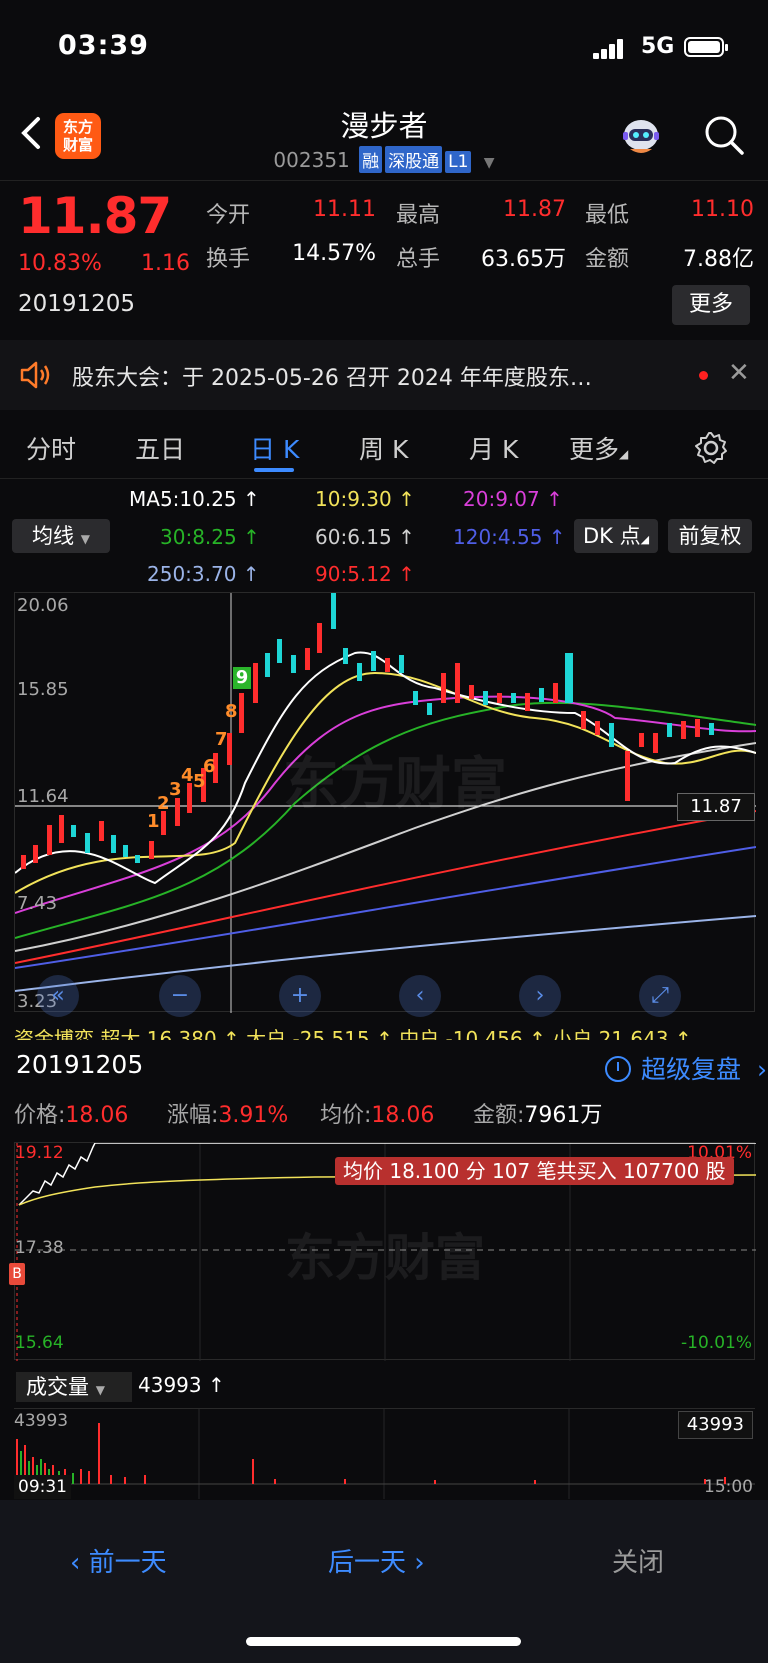 The image size is (768, 1663). What do you see at coordinates (365, 574) in the screenshot?
I see `ma90-value: 90:5.12 ↑` at bounding box center [365, 574].